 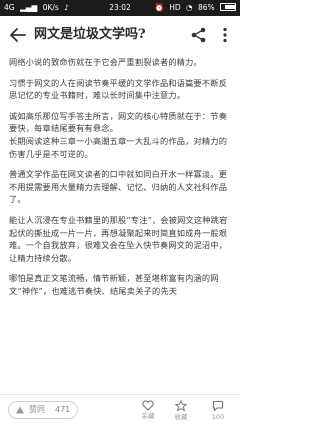 I want to click on back-arrow-icon, so click(x=18, y=35).